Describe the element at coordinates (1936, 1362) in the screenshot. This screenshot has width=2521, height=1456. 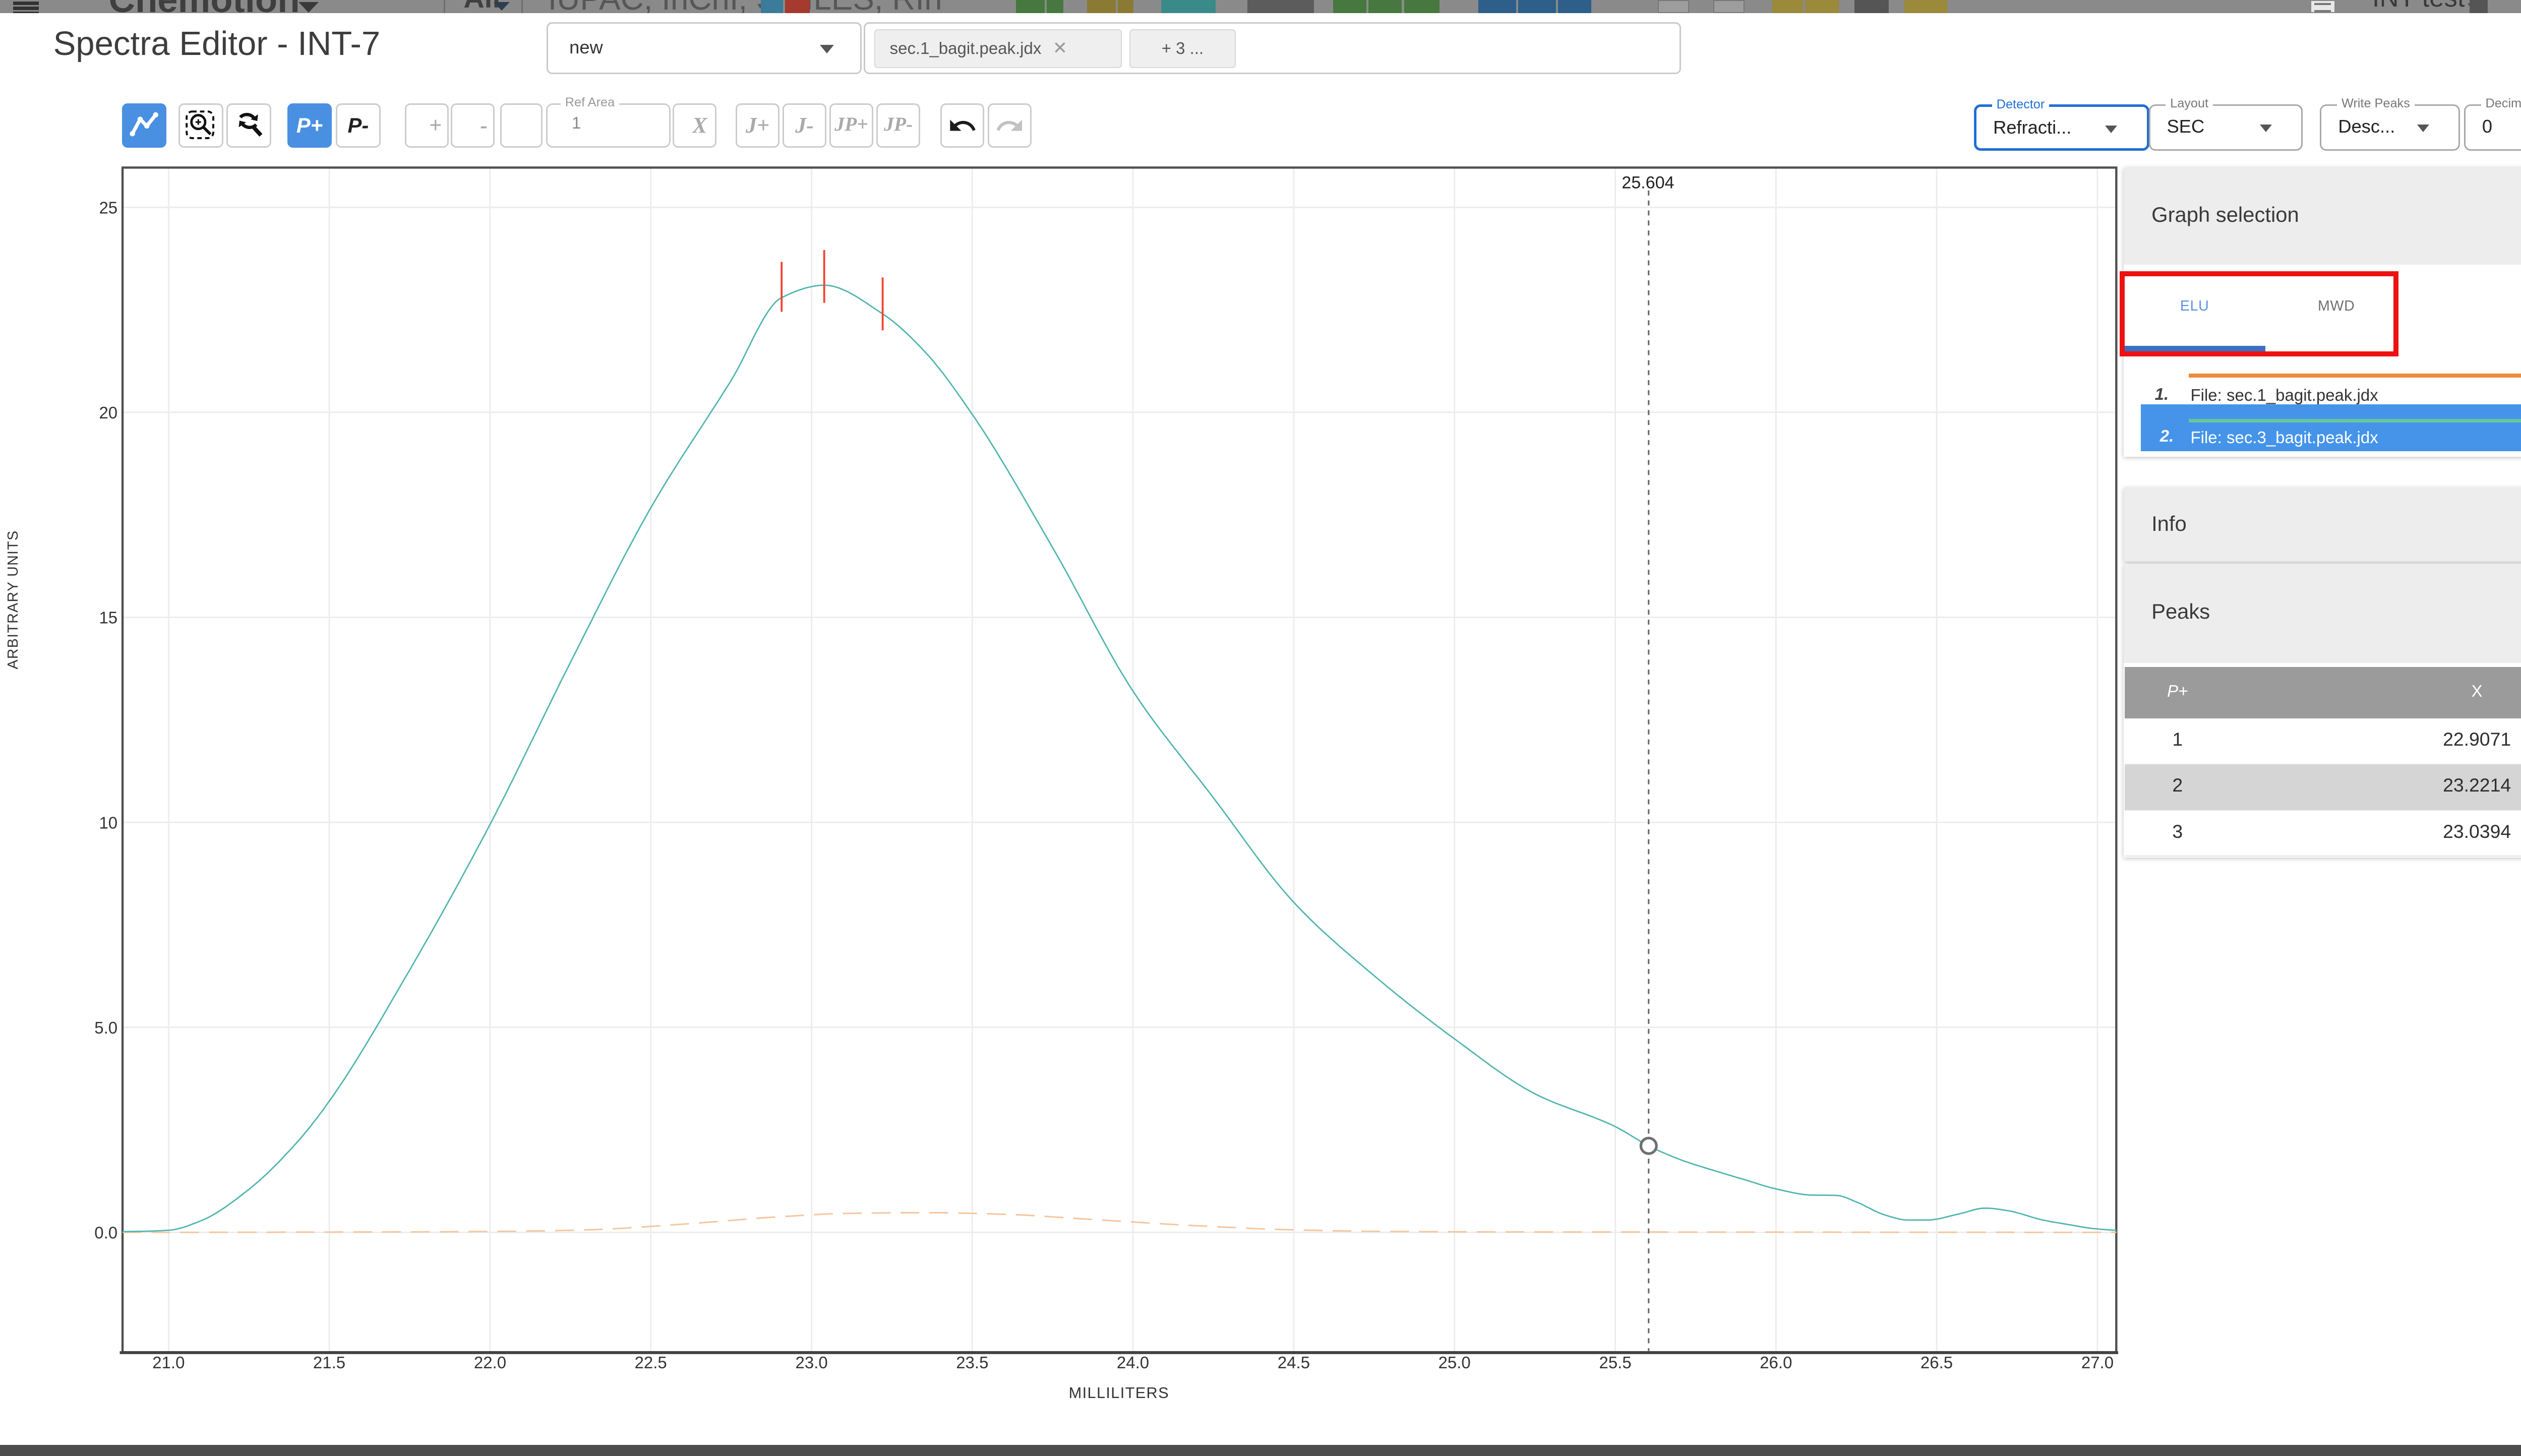
I see `svg-text: 26.5` at that location.